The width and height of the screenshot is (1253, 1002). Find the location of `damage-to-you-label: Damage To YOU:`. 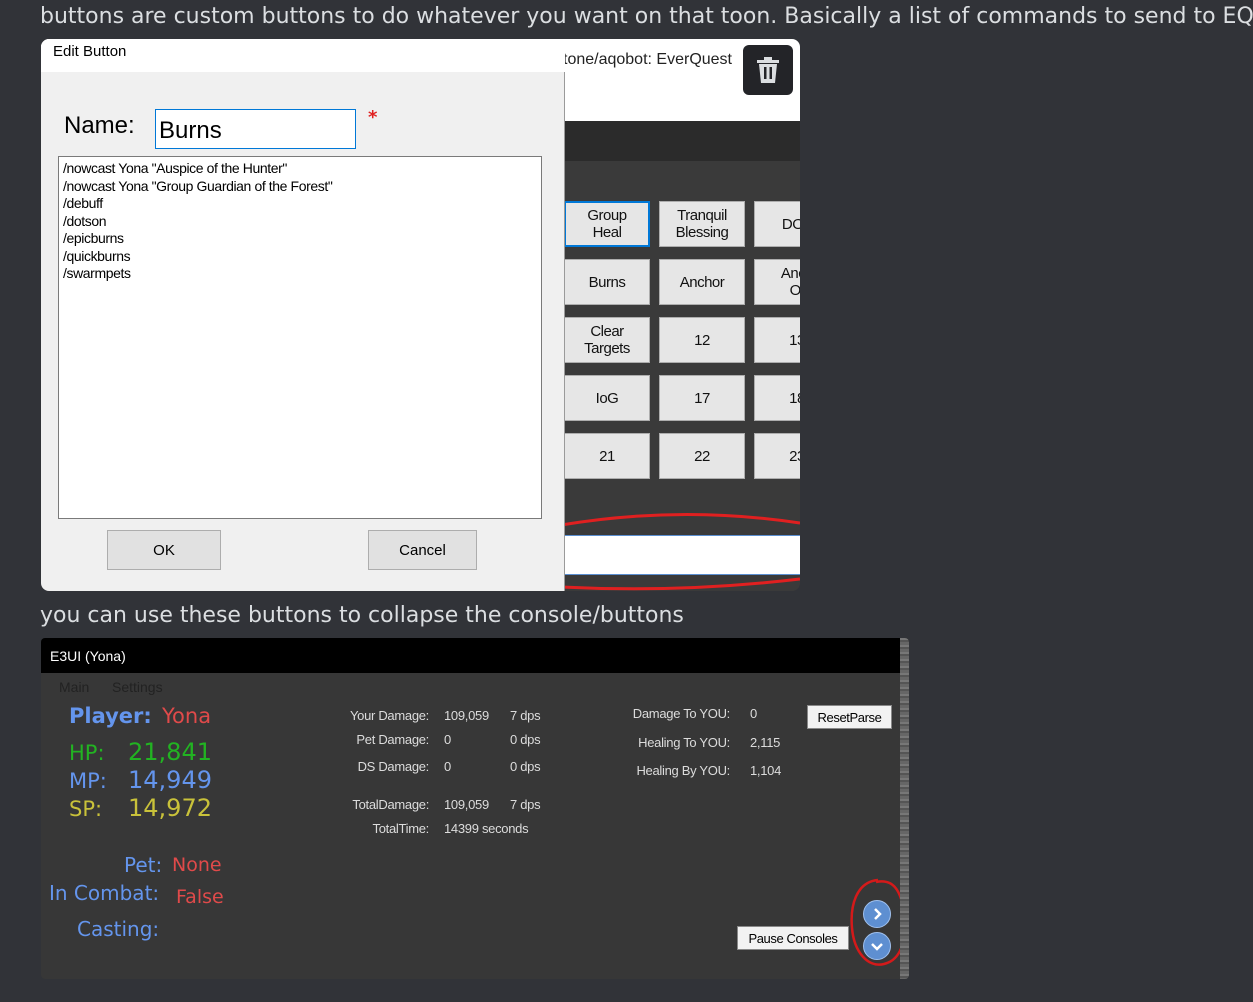

damage-to-you-label: Damage To YOU: is located at coordinates (681, 713).